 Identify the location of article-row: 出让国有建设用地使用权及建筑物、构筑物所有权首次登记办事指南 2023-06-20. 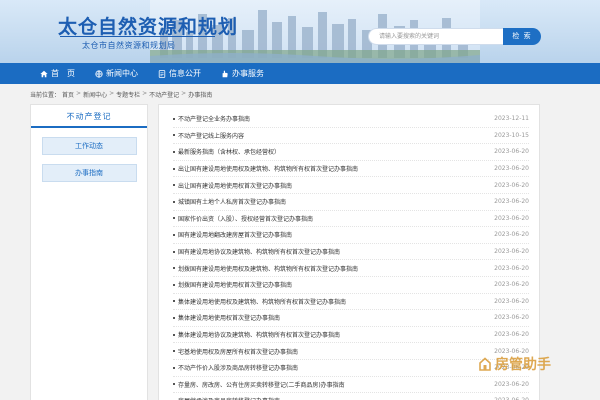
(351, 169).